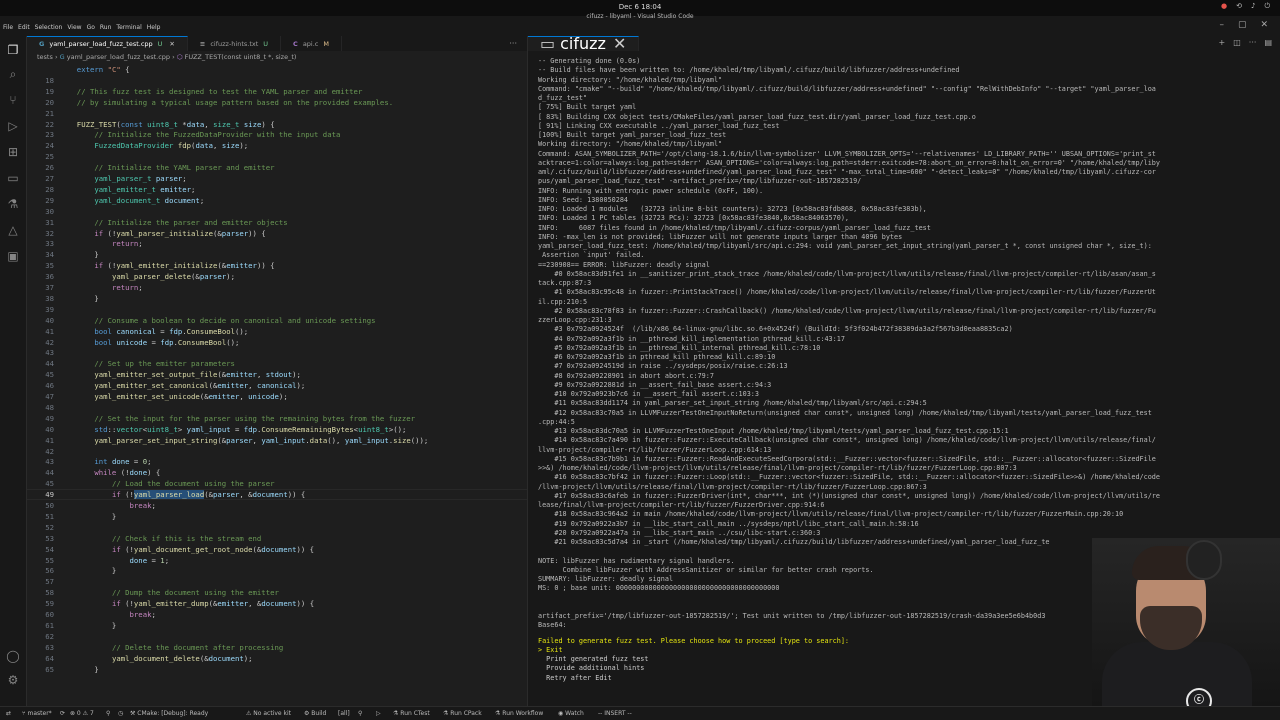 The width and height of the screenshot is (1280, 720). I want to click on line-number: 34, so click(40, 254).